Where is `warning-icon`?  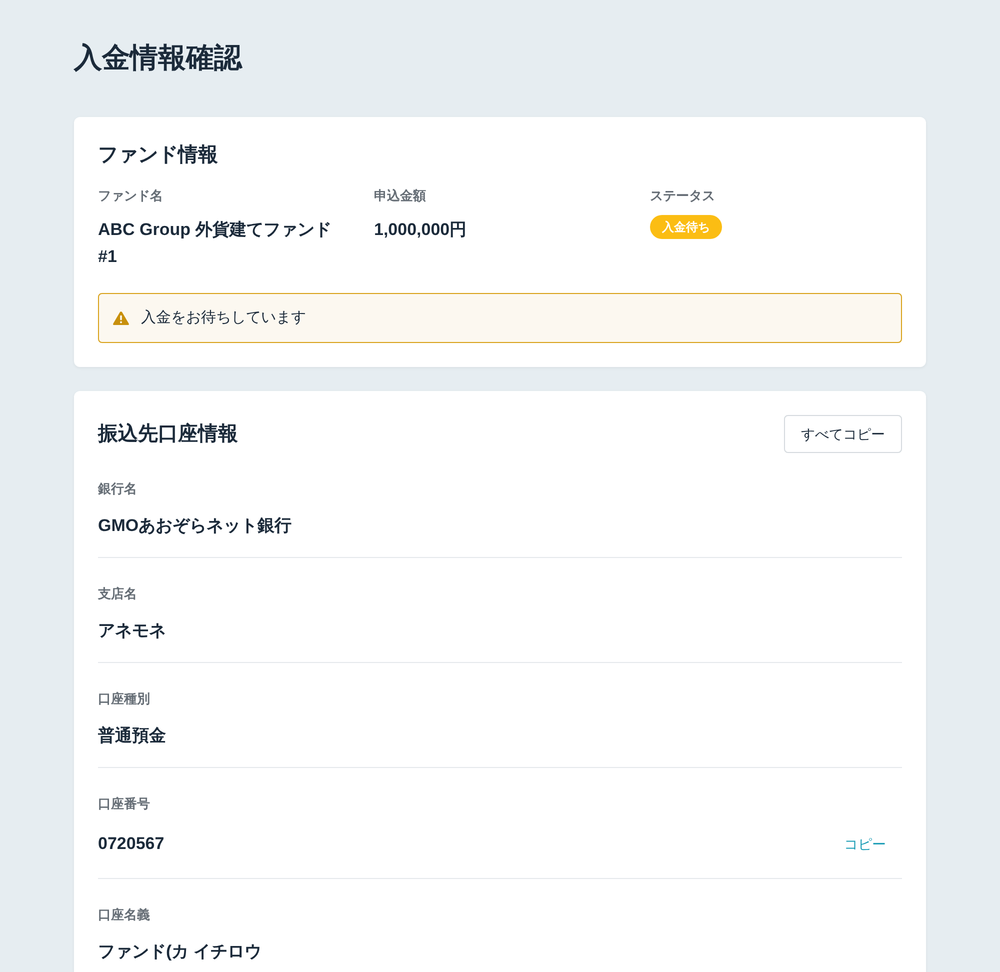 warning-icon is located at coordinates (121, 318).